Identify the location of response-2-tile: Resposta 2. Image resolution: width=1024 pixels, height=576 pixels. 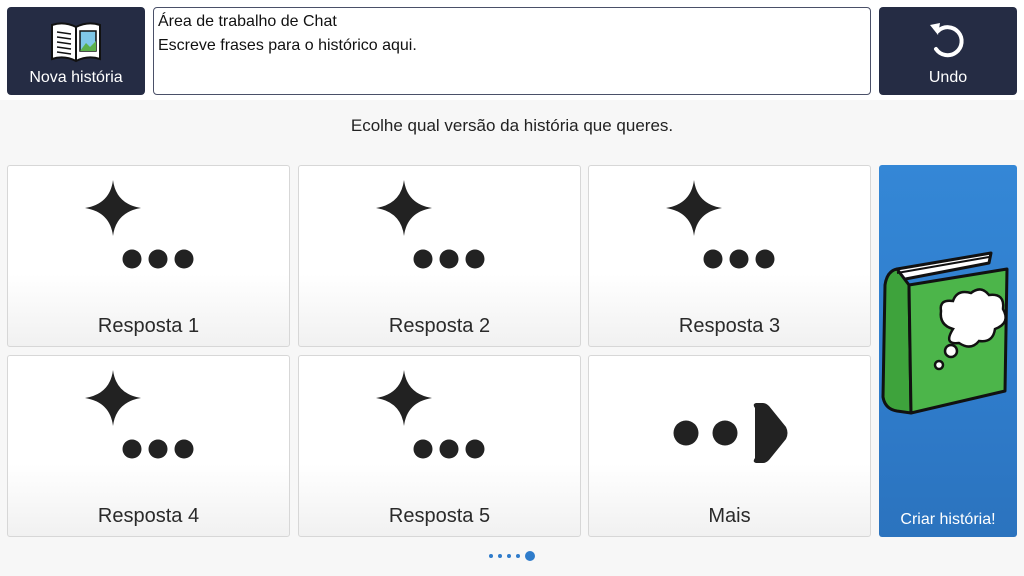
(439, 256).